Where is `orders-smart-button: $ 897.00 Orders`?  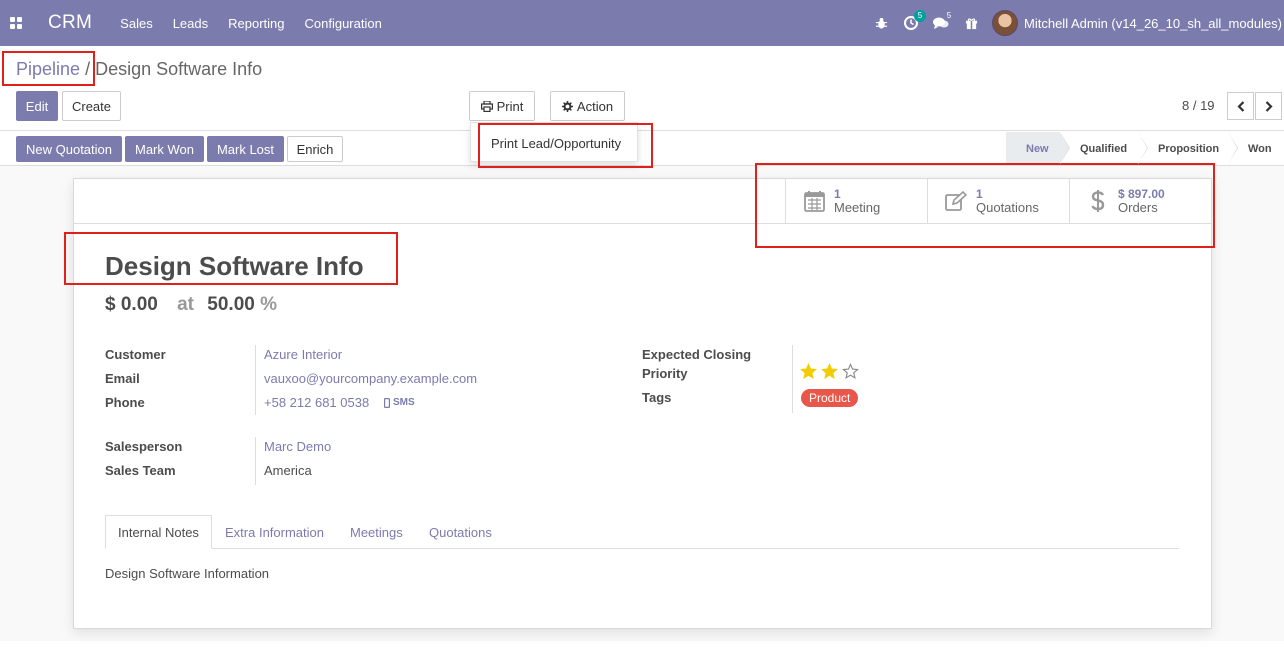 orders-smart-button: $ 897.00 Orders is located at coordinates (1140, 201).